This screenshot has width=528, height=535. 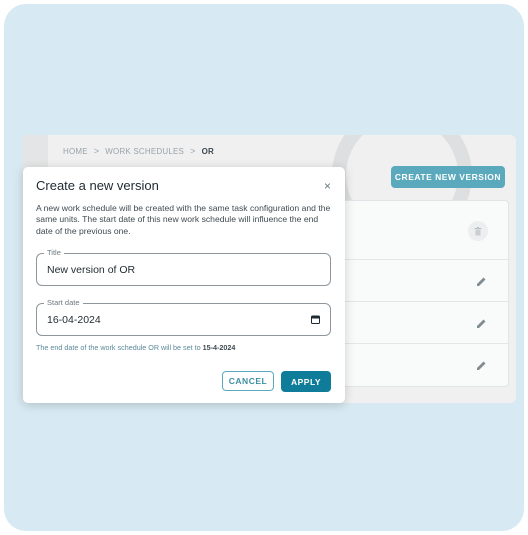 What do you see at coordinates (327, 186) in the screenshot?
I see `close-icon: ×` at bounding box center [327, 186].